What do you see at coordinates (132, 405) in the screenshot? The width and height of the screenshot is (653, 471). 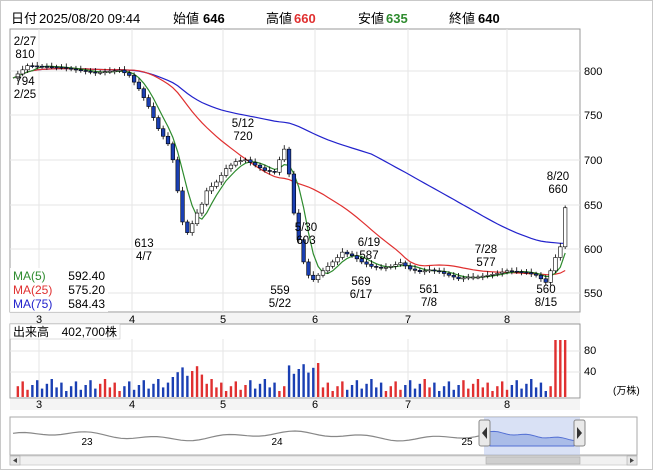 I see `month-label-4: 4` at bounding box center [132, 405].